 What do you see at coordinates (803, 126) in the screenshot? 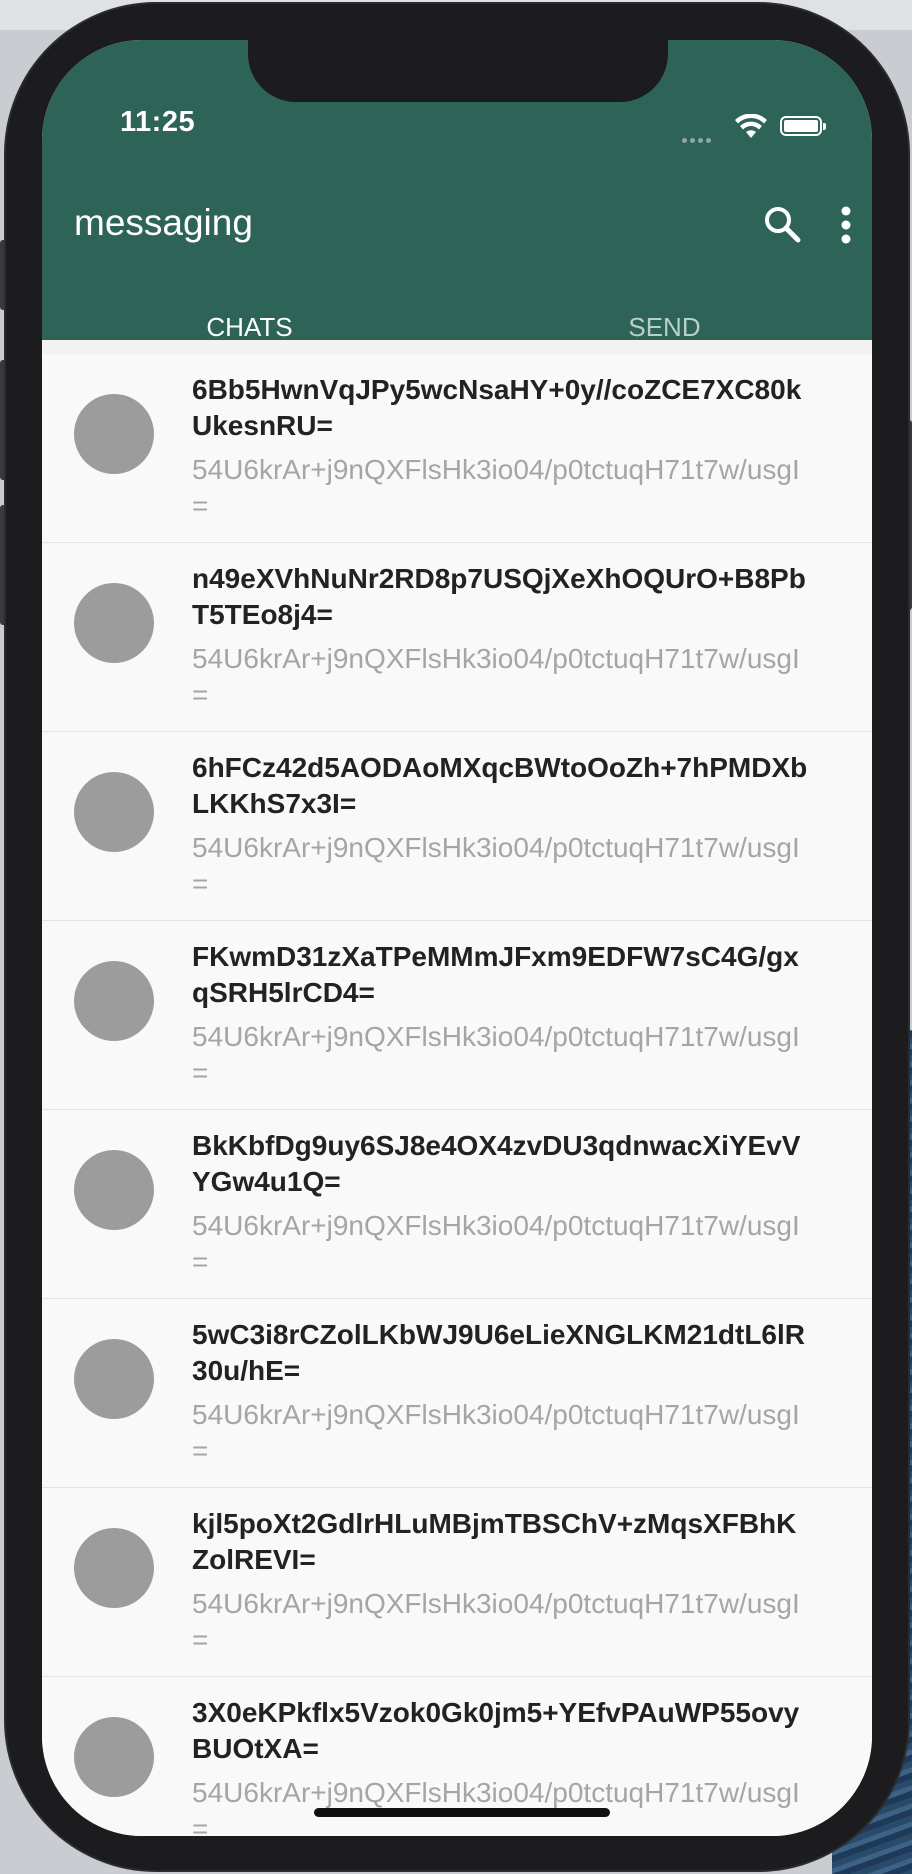
I see `battery-icon` at bounding box center [803, 126].